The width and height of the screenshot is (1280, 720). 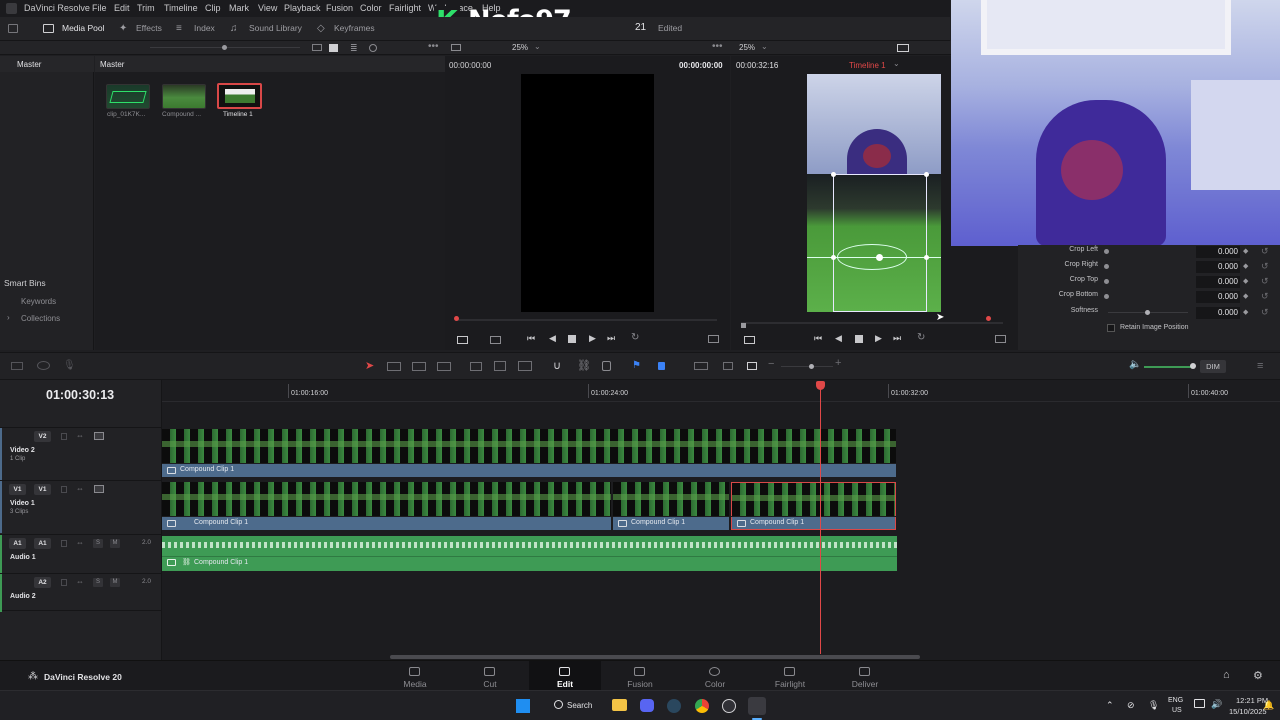 What do you see at coordinates (495, 340) in the screenshot?
I see `match-frame-icon` at bounding box center [495, 340].